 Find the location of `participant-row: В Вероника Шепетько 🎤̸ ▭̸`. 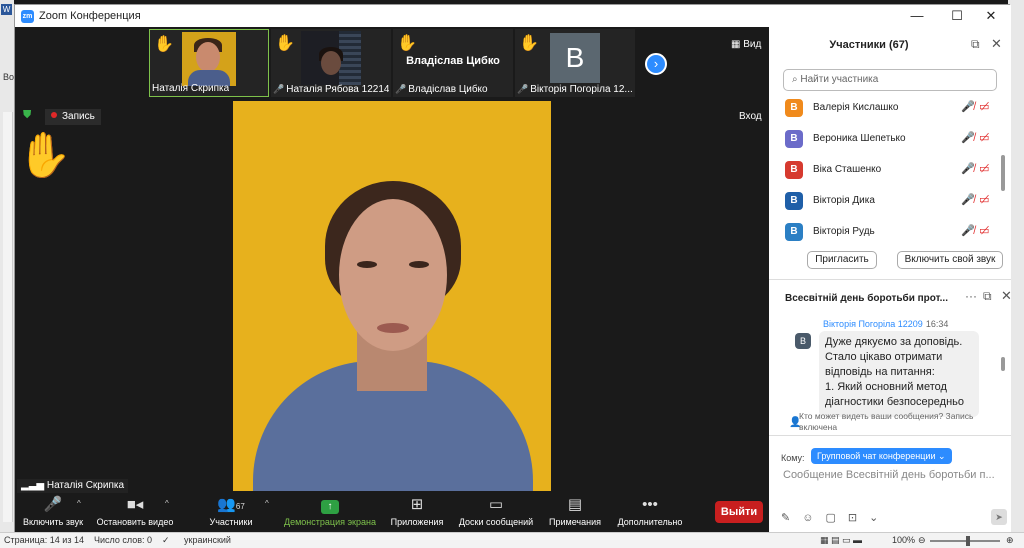

participant-row: В Вероника Шепетько 🎤̸ ▭̸ is located at coordinates (890, 139).